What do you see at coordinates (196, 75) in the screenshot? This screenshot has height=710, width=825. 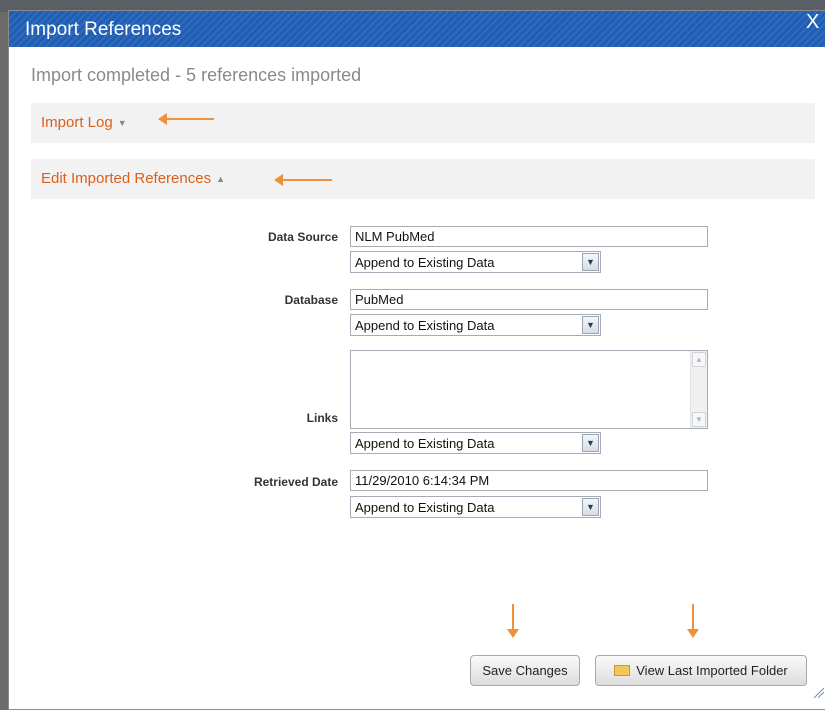 I see `import-status: Import completed - 5 references imported` at bounding box center [196, 75].